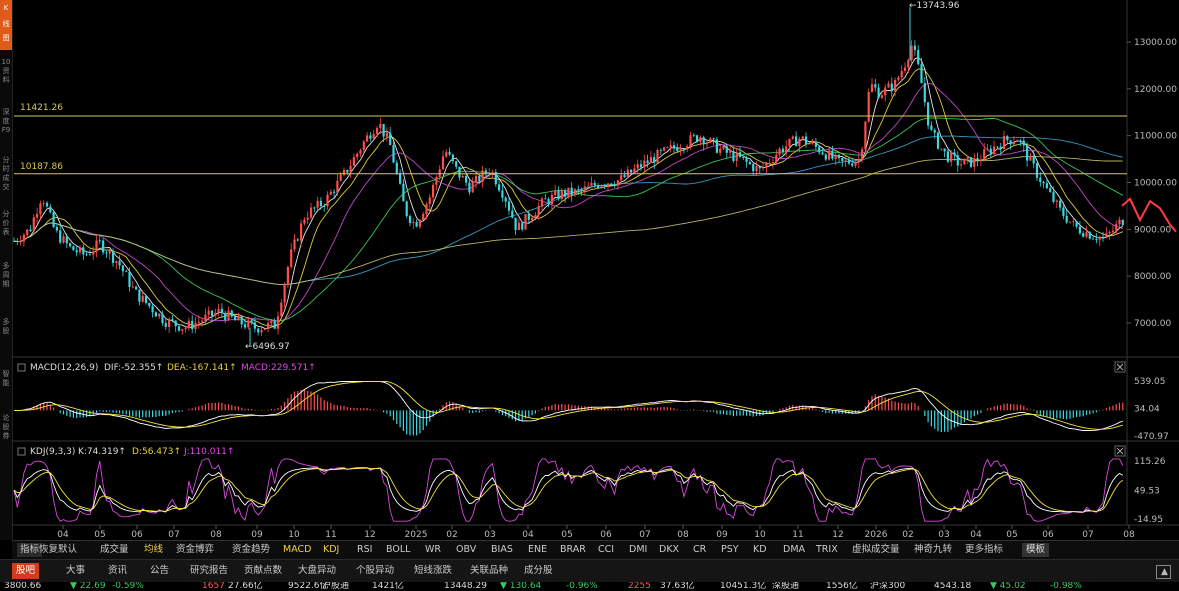 The height and width of the screenshot is (591, 1179). I want to click on indicator-tab-2: 成交量, so click(114, 550).